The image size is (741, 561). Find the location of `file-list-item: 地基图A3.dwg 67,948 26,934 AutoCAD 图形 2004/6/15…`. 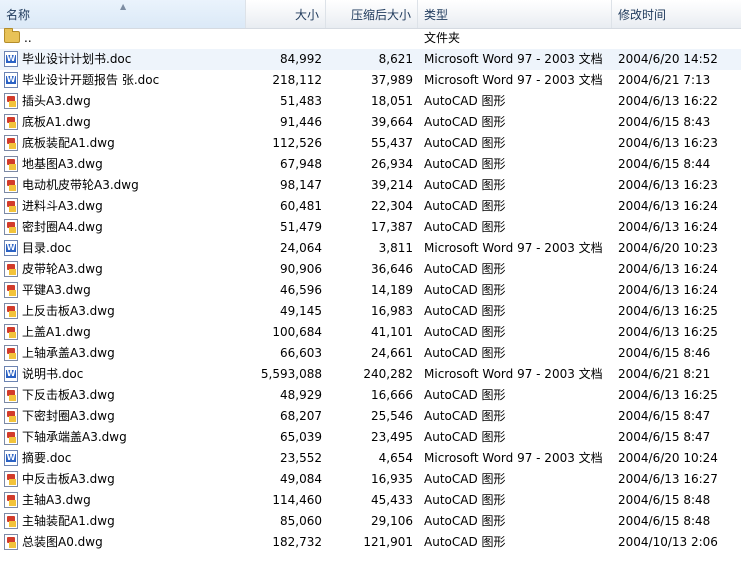

file-list-item: 地基图A3.dwg 67,948 26,934 AutoCAD 图形 2004/6/15… is located at coordinates (370, 164).